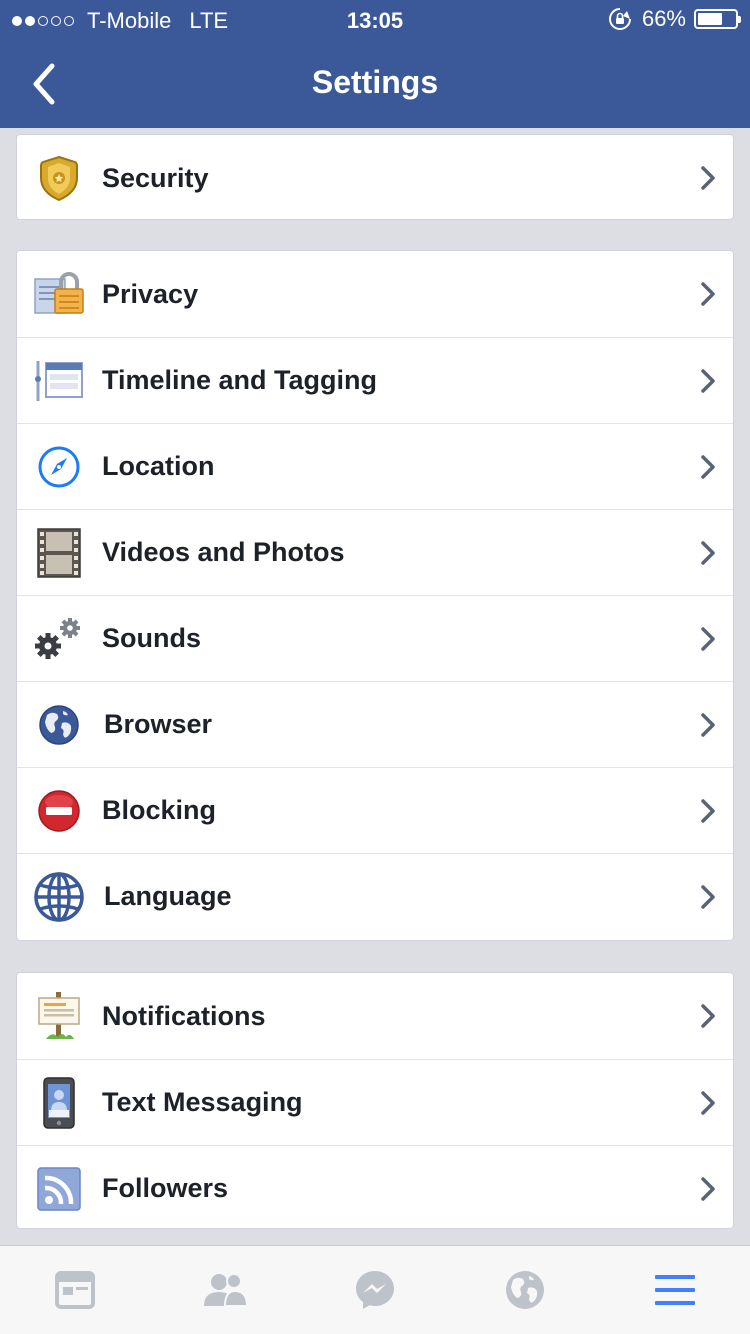  Describe the element at coordinates (663, 18) in the screenshot. I see `battery-percent: 66%` at that location.